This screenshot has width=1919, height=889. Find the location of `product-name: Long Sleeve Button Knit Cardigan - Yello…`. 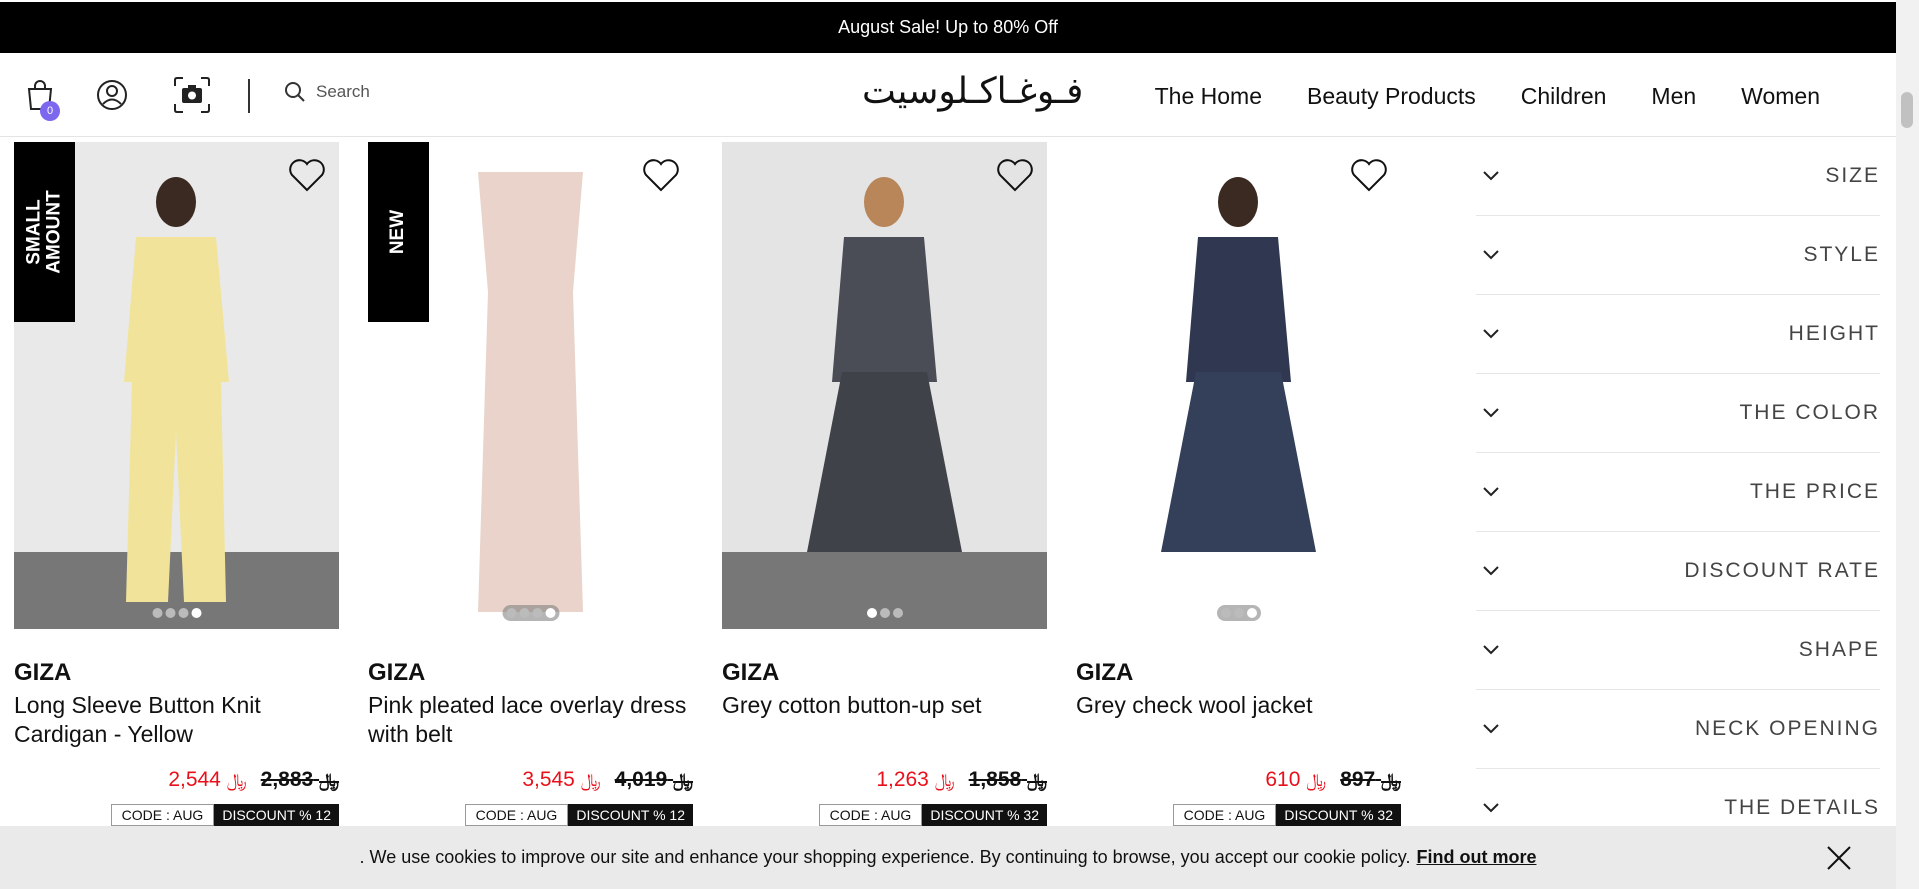

product-name: Long Sleeve Button Knit Cardigan - Yello… is located at coordinates (176, 722).